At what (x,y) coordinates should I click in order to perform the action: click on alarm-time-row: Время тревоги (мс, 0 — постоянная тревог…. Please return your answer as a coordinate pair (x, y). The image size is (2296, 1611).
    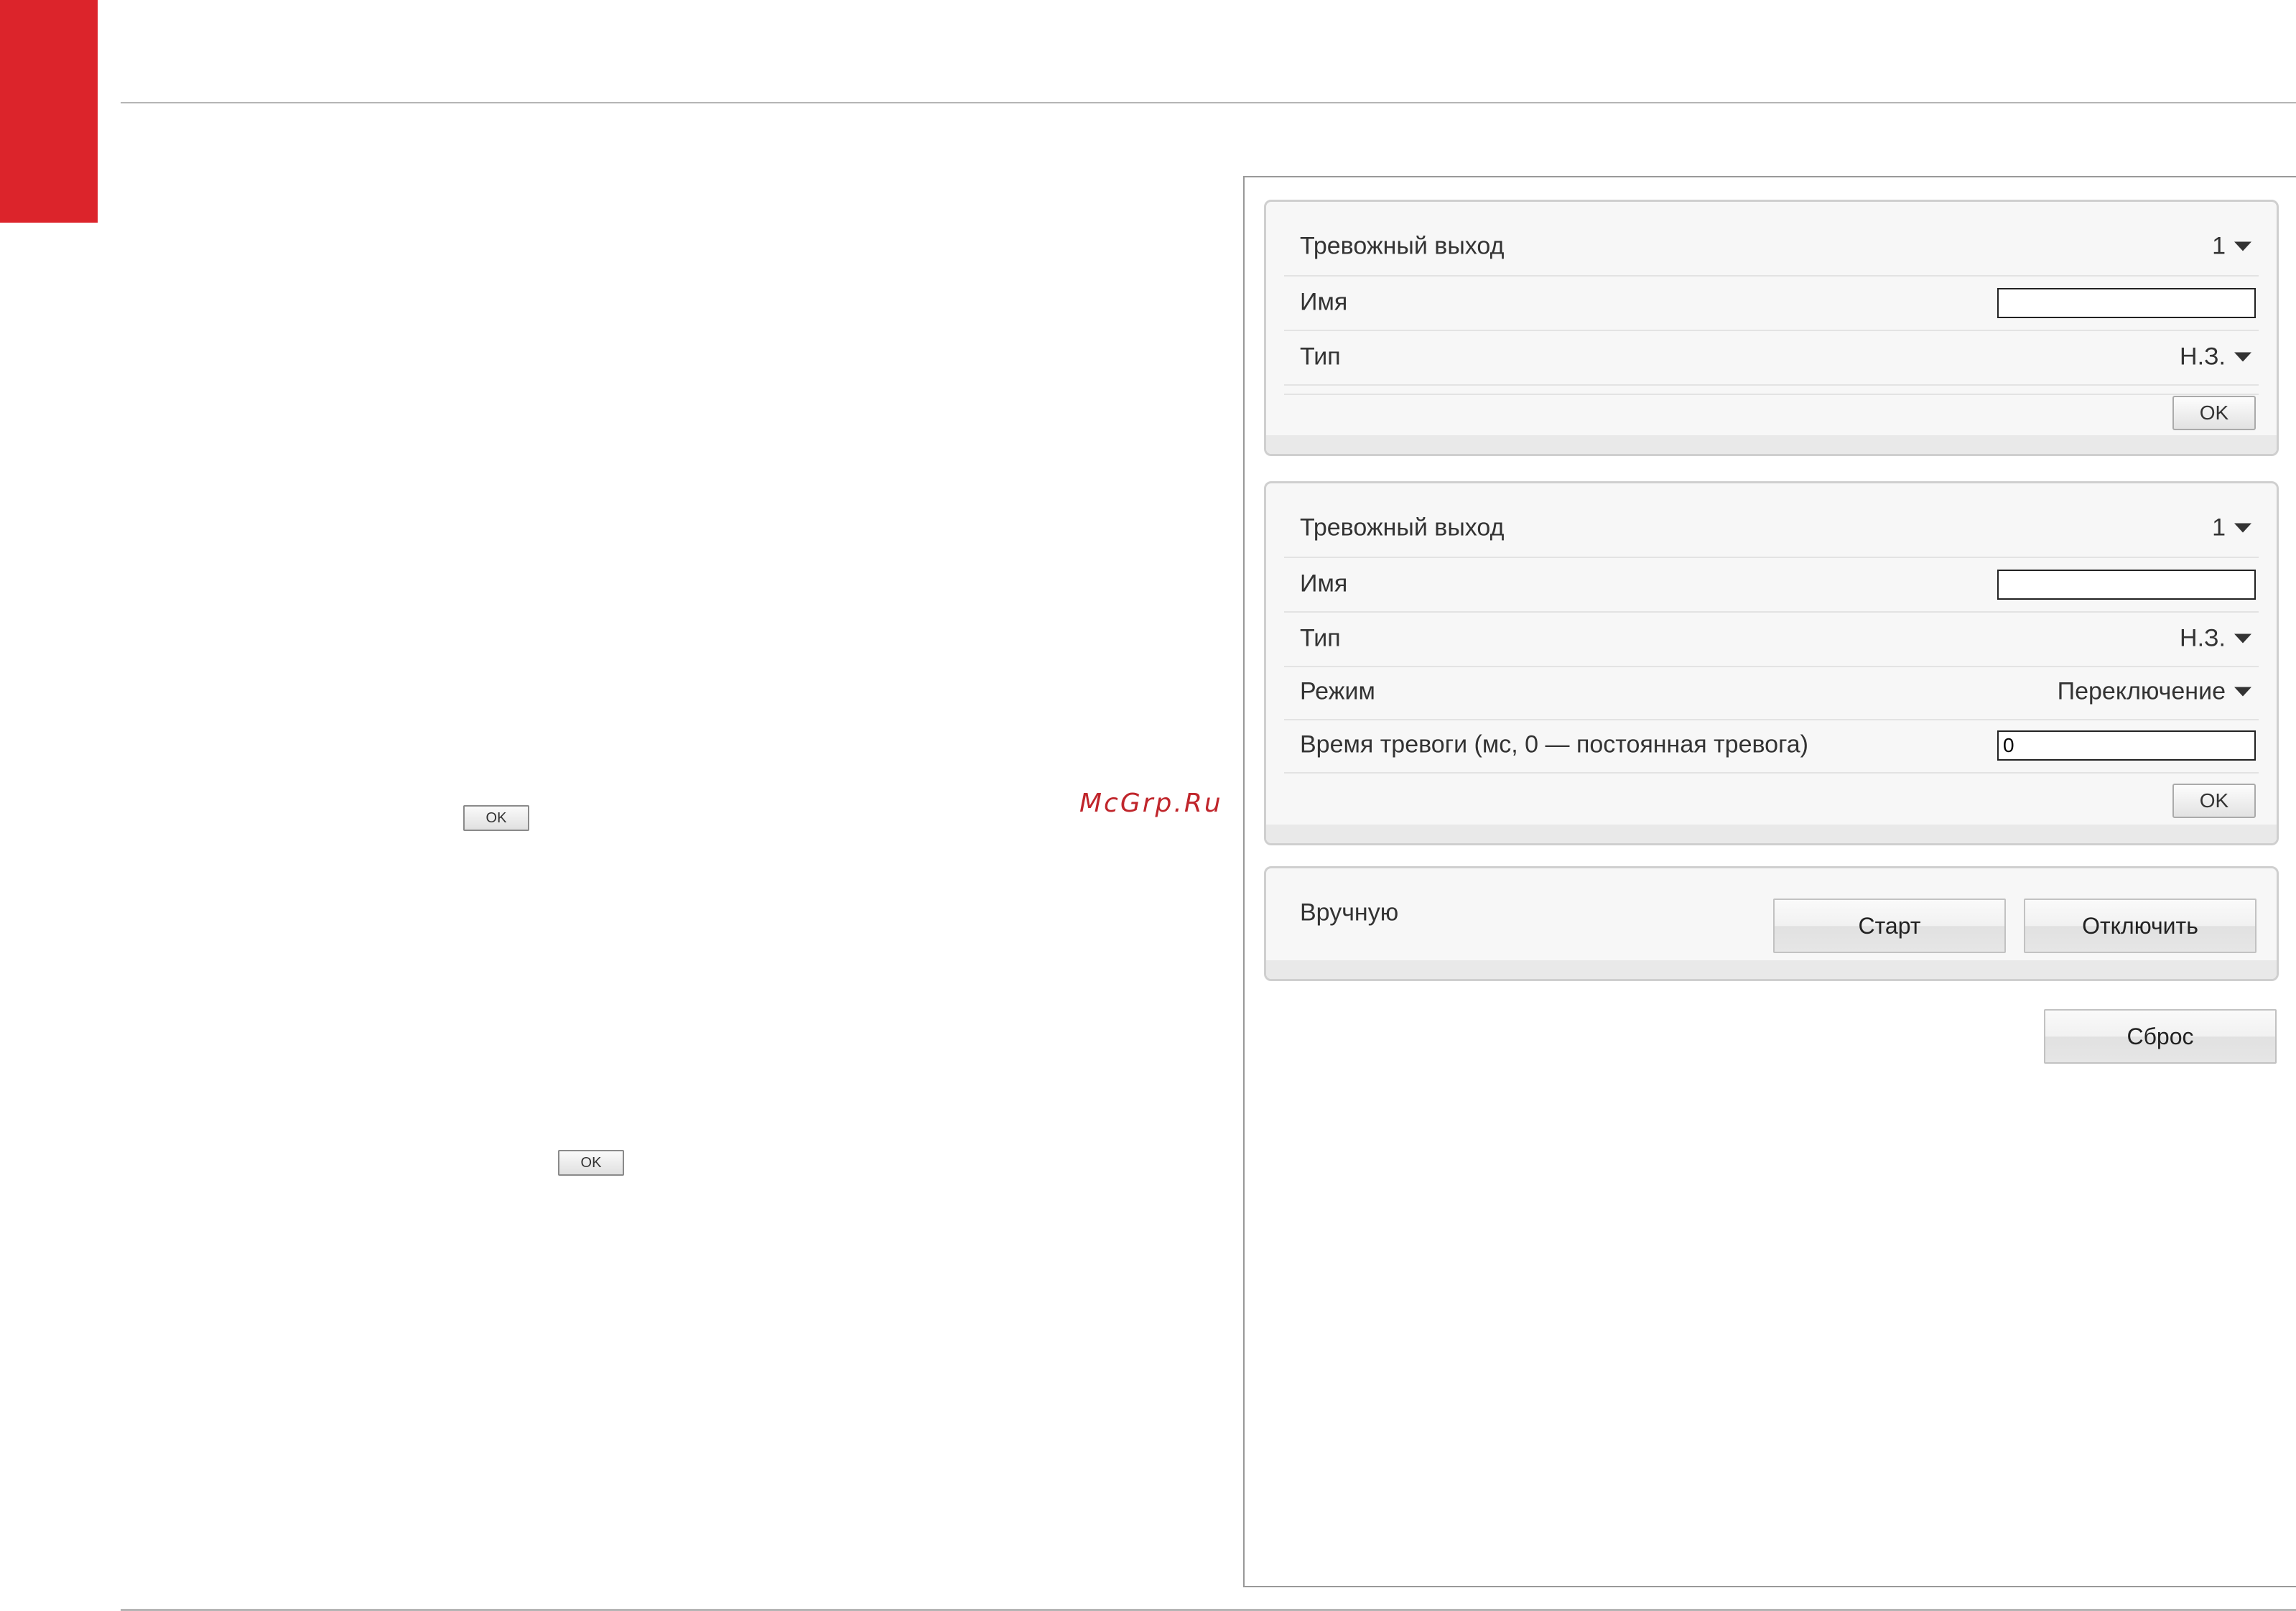
    Looking at the image, I should click on (1771, 746).